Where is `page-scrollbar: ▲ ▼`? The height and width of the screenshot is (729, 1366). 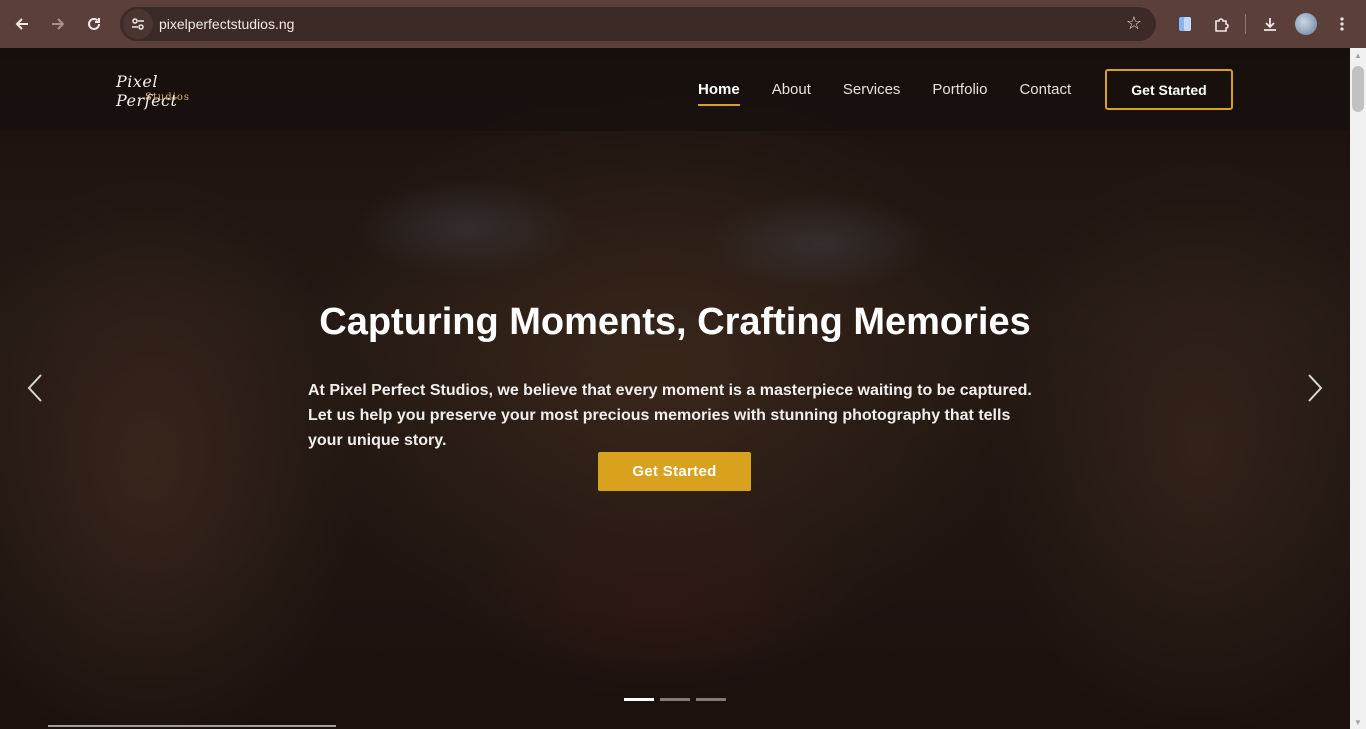 page-scrollbar: ▲ ▼ is located at coordinates (1358, 388).